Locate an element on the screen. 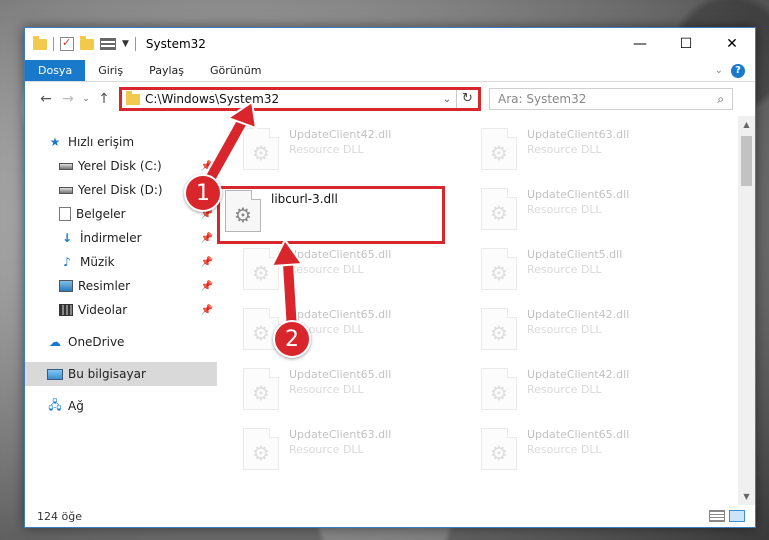 The height and width of the screenshot is (540, 769). minimize-button: — is located at coordinates (640, 44).